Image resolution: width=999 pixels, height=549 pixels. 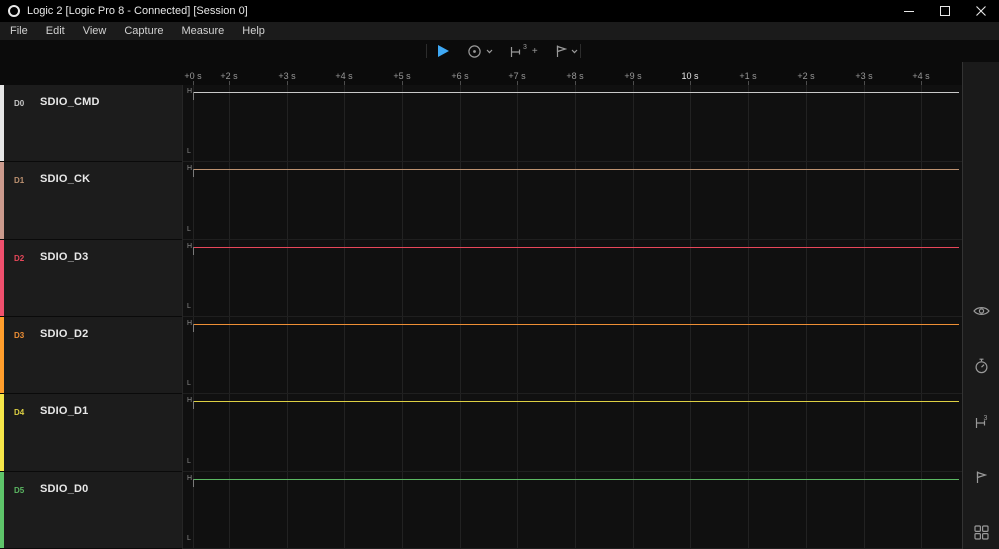 I want to click on minimize-icon, so click(x=909, y=11).